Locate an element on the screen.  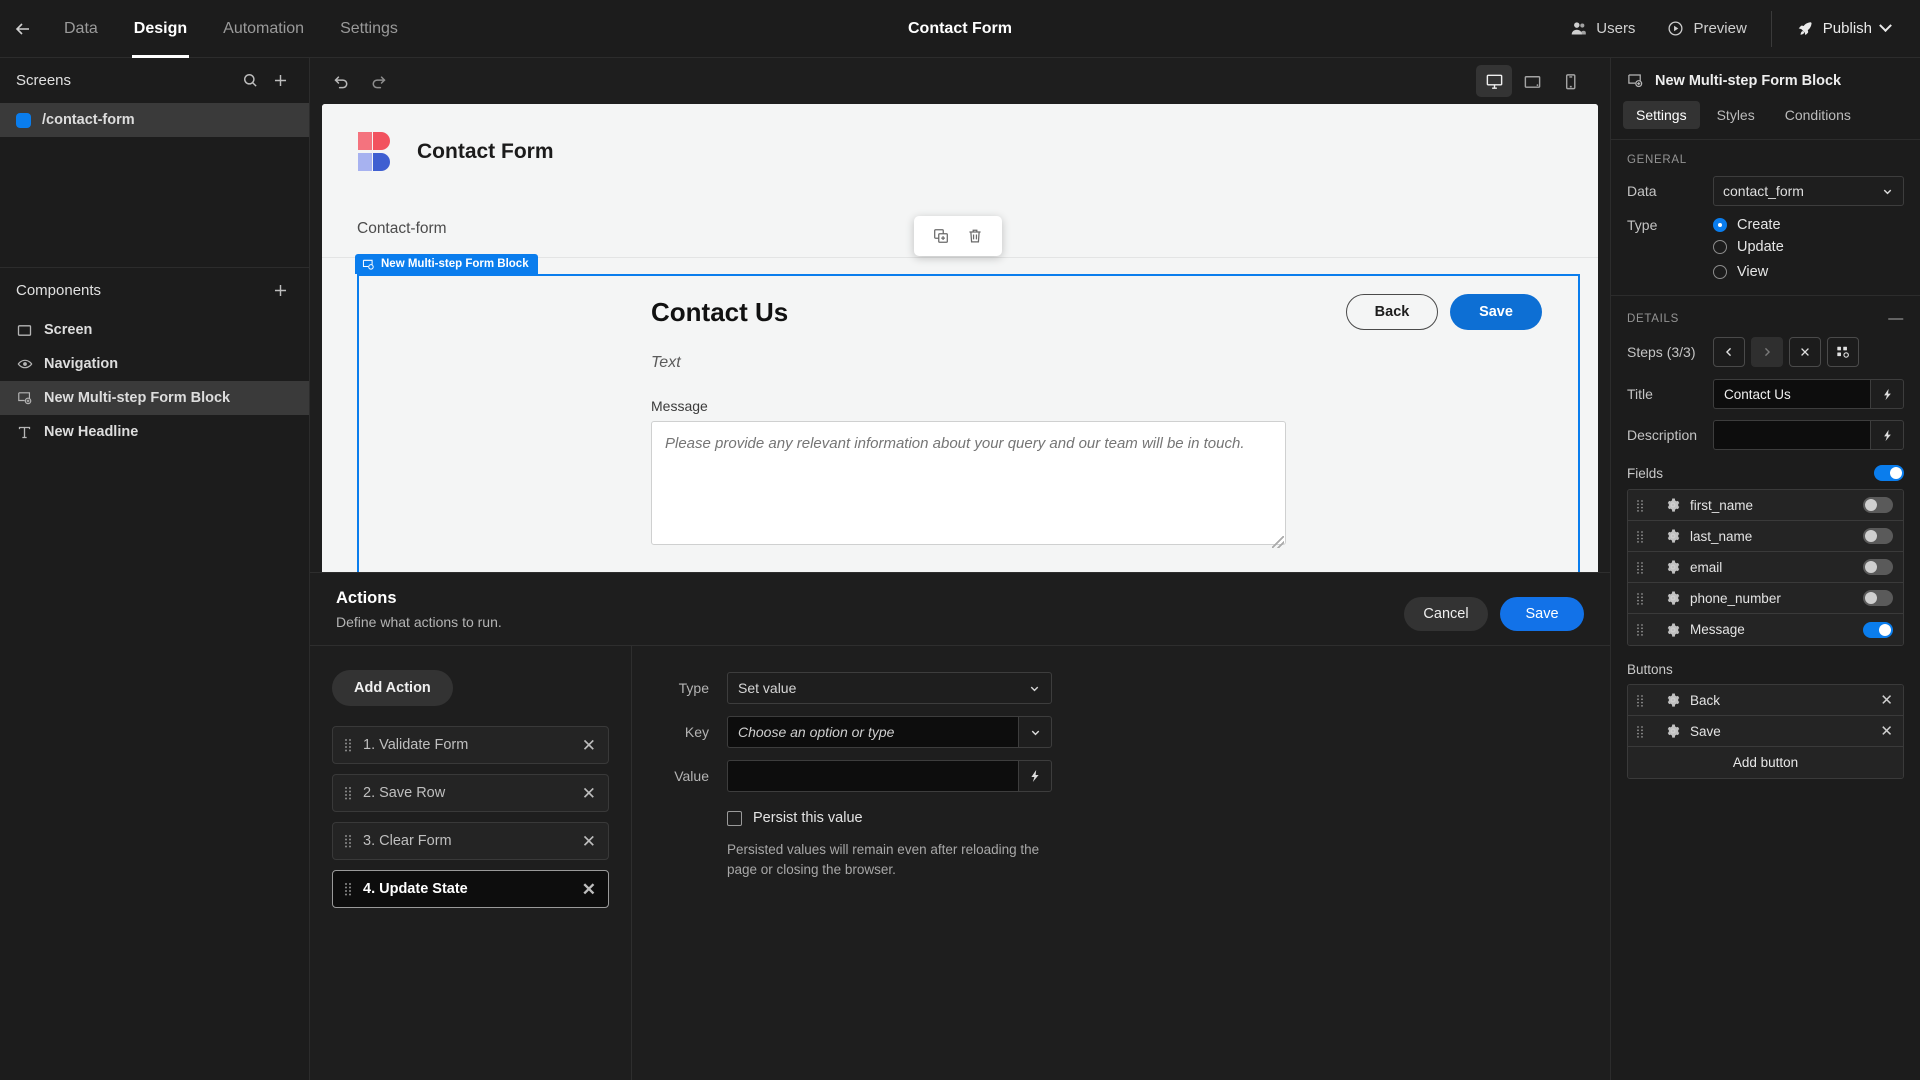
step-next-button is located at coordinates (1767, 352).